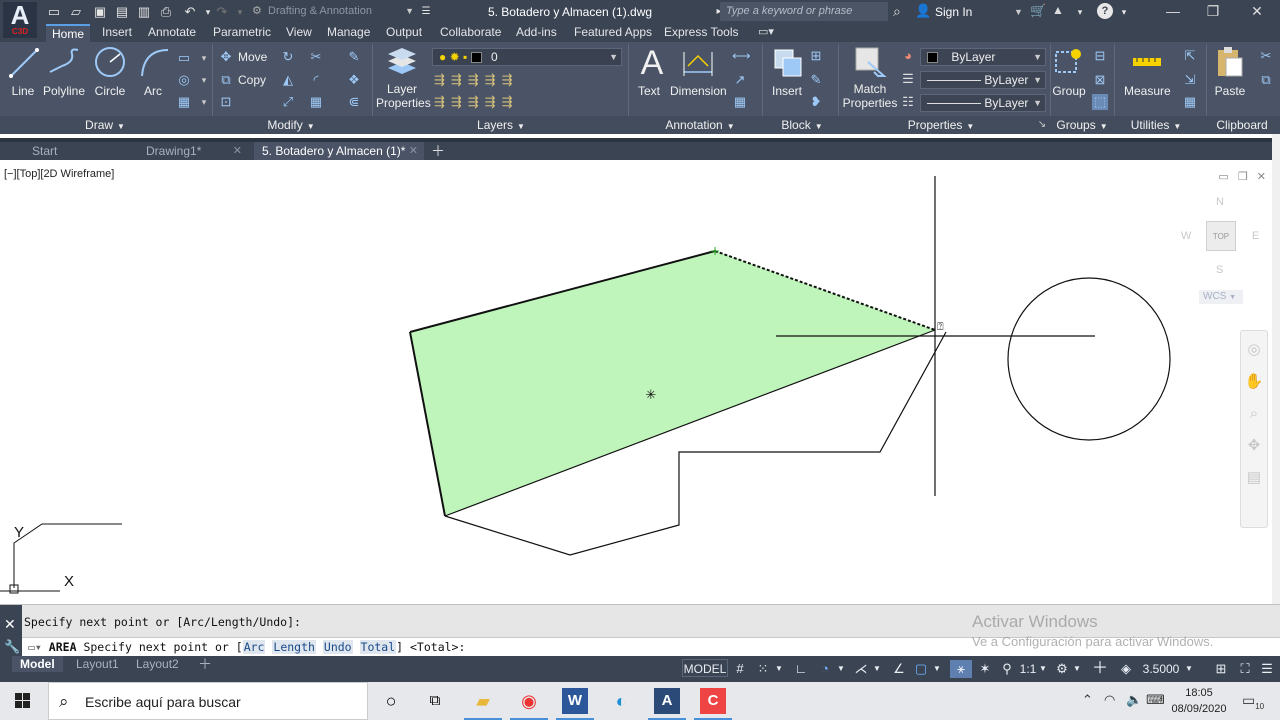  What do you see at coordinates (288, 80) in the screenshot?
I see `mirror-icon: ◭` at bounding box center [288, 80].